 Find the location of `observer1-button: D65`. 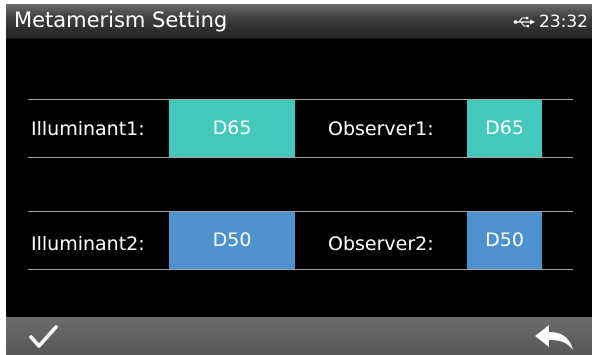

observer1-button: D65 is located at coordinates (504, 128).